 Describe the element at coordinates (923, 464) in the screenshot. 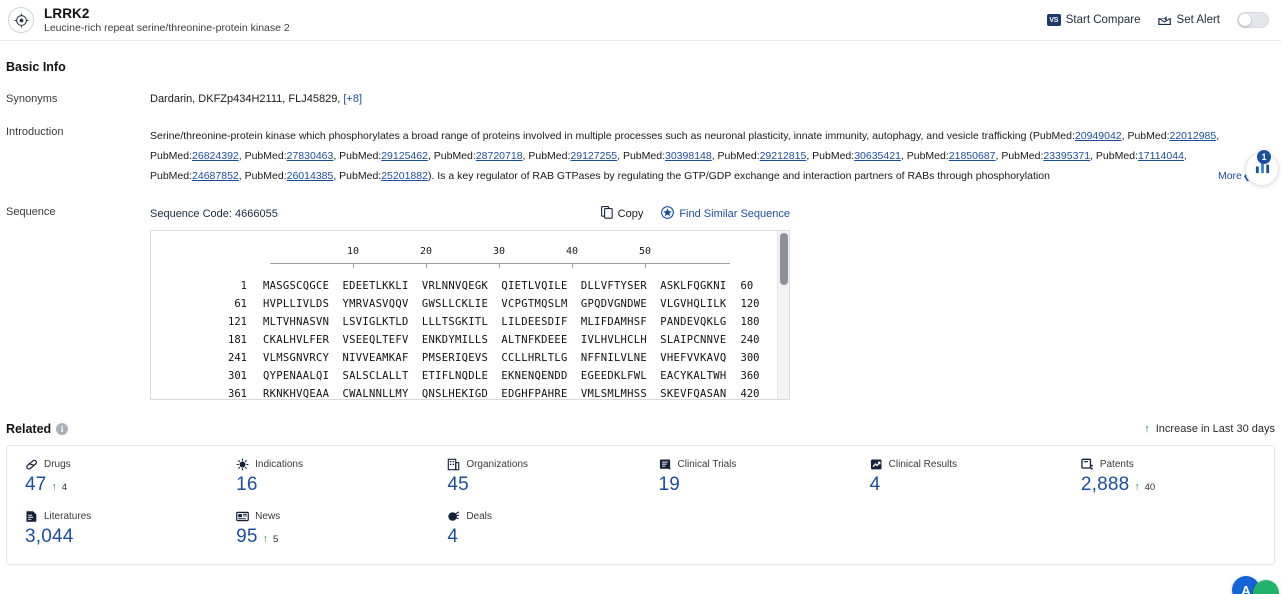

I see `stat-label-text: Clinical Results` at that location.